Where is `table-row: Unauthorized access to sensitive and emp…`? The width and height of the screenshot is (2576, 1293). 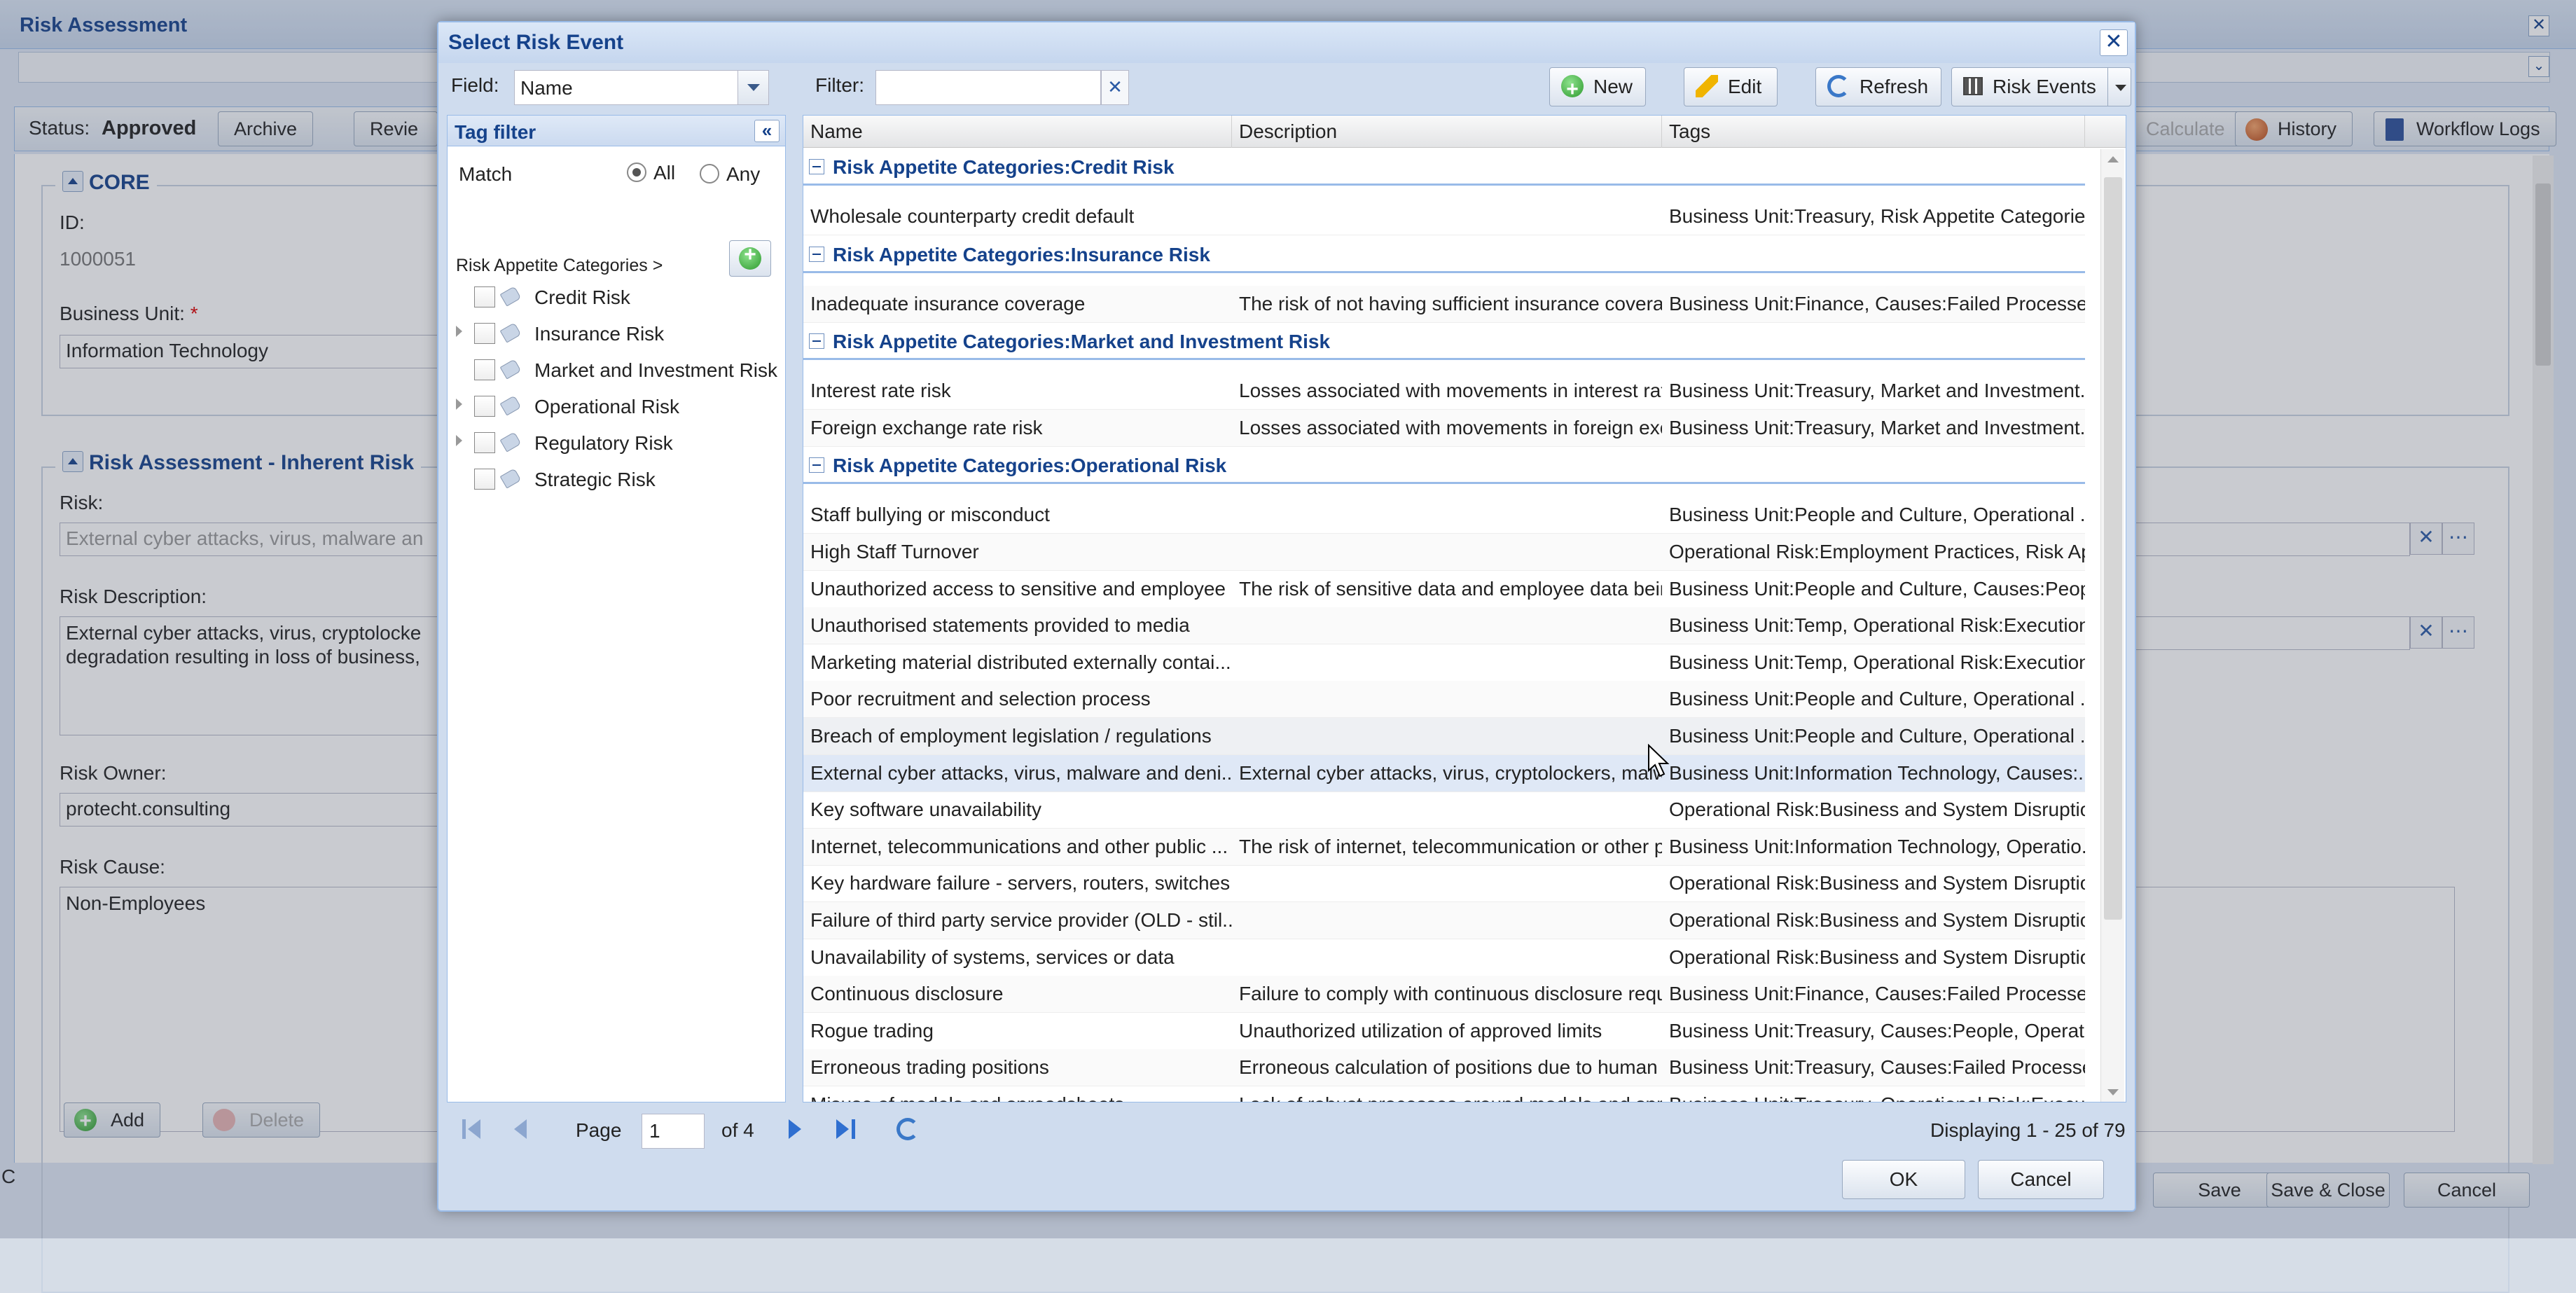
table-row: Unauthorized access to sensitive and emp… is located at coordinates (1444, 589).